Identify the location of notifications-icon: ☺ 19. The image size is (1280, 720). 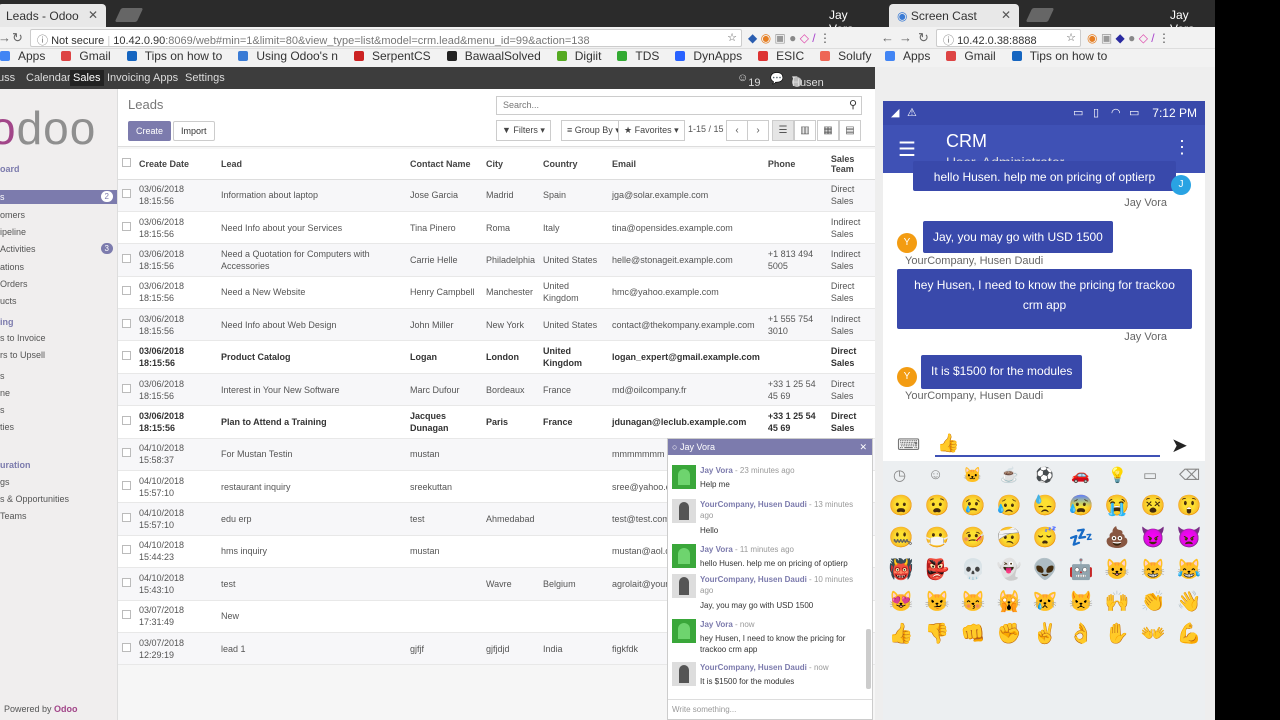
(748, 80).